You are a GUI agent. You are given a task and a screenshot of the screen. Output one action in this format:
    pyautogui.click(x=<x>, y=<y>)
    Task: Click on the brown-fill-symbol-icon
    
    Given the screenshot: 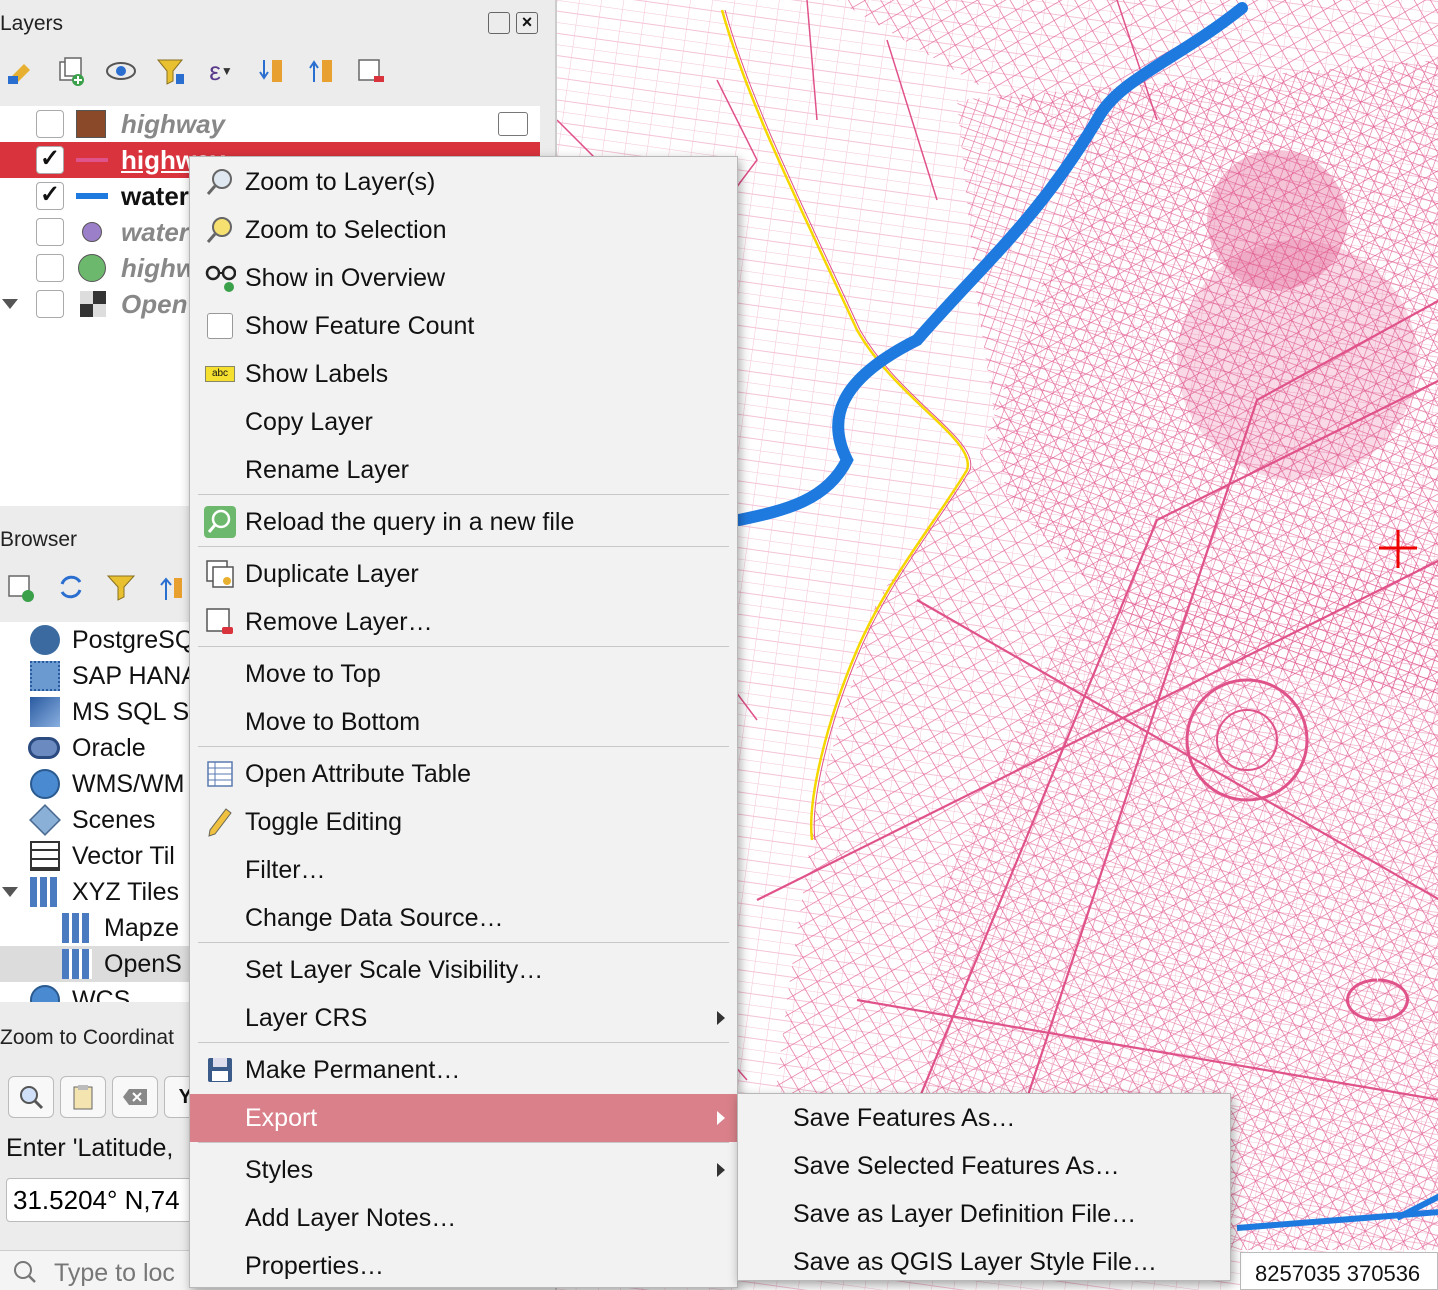 What is the action you would take?
    pyautogui.click(x=91, y=124)
    